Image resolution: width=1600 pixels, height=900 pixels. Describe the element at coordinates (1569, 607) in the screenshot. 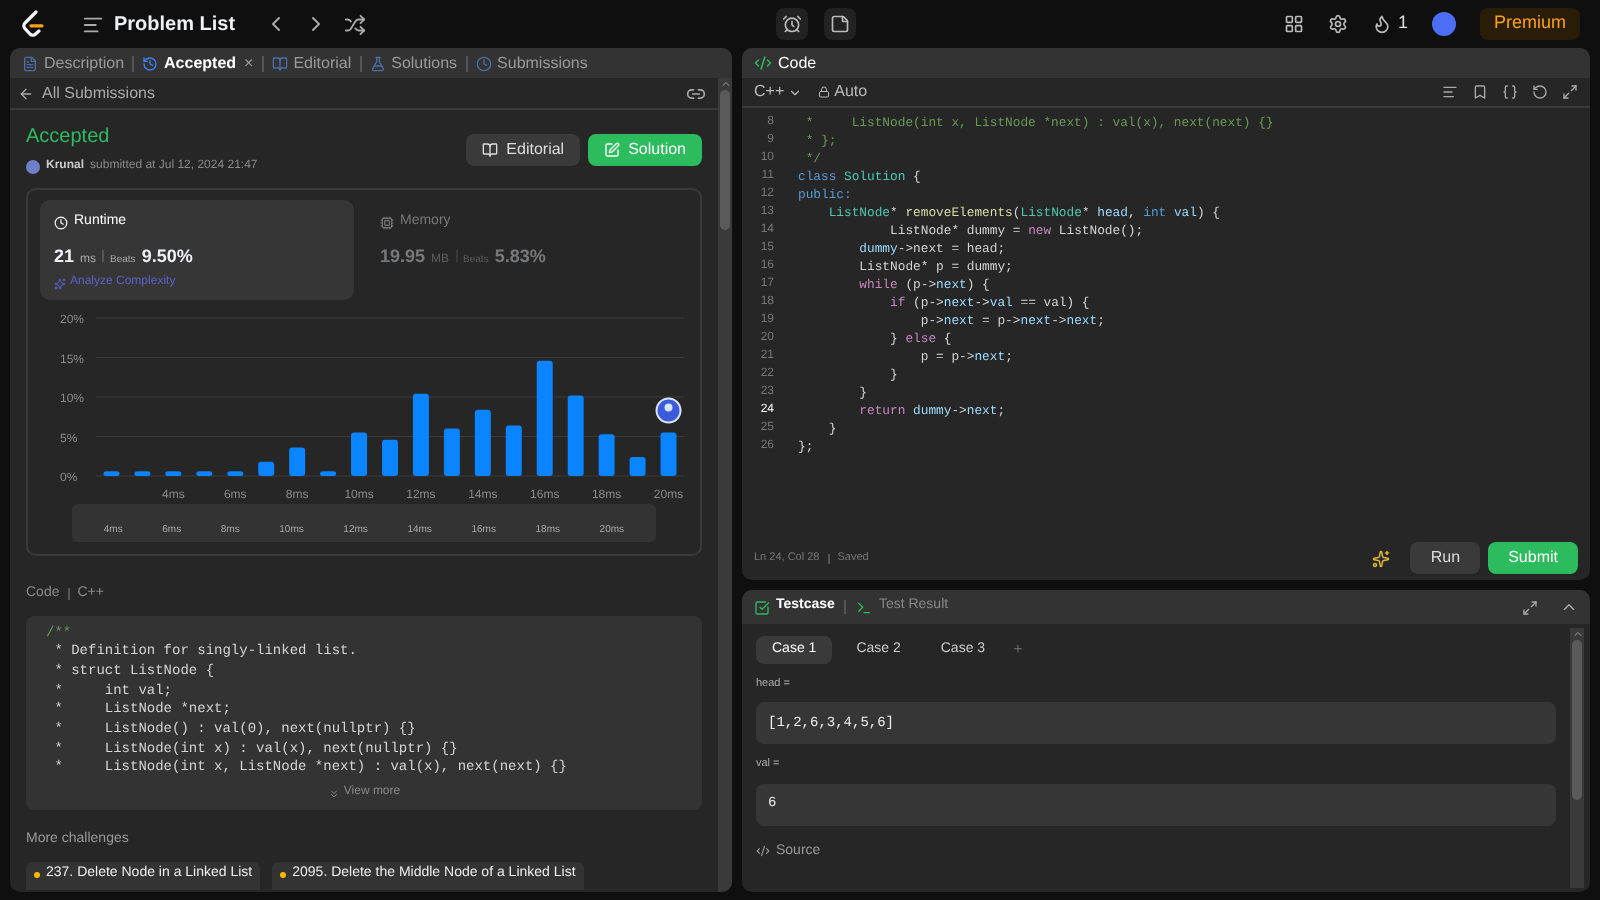

I see `collapse-icon` at that location.